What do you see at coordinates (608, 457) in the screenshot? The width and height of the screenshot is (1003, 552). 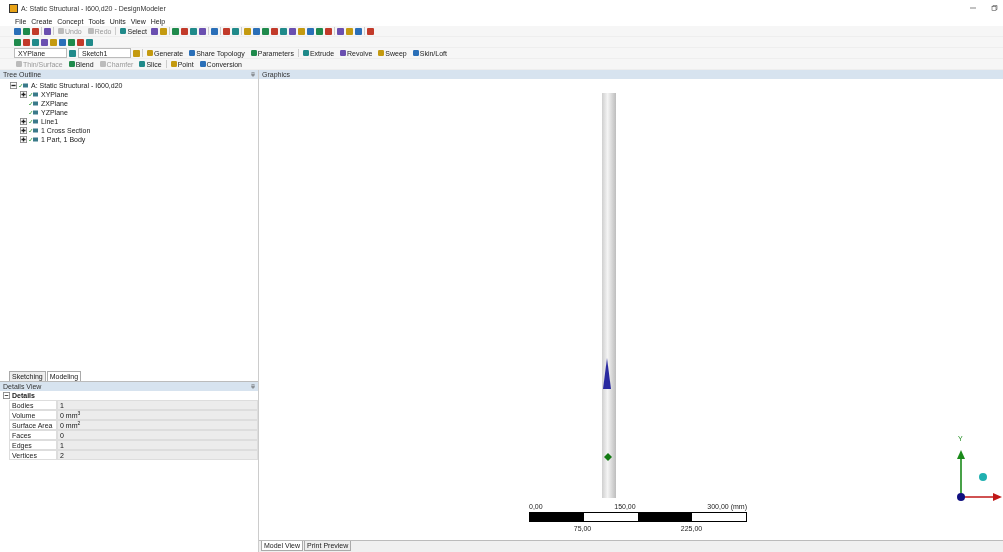 I see `diamond-marker-icon` at bounding box center [608, 457].